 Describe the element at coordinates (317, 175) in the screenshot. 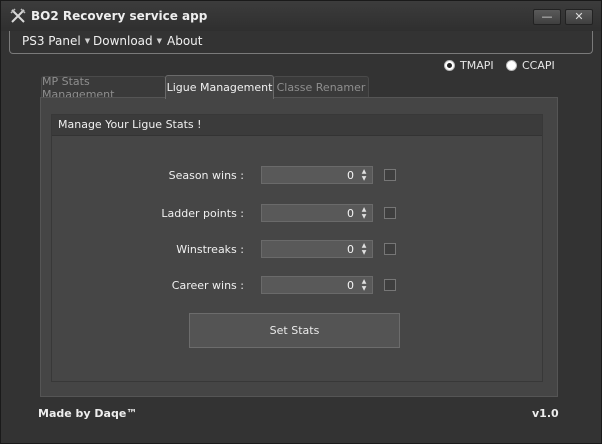

I see `season-wins-spinbox: 0 ▲ ▼` at that location.